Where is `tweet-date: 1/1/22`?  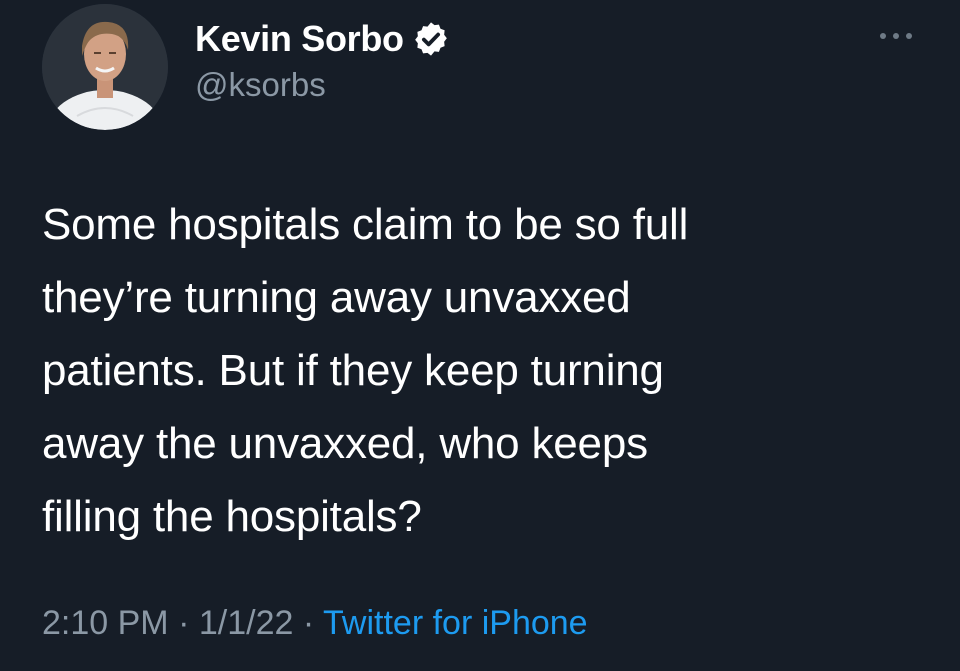 tweet-date: 1/1/22 is located at coordinates (246, 623).